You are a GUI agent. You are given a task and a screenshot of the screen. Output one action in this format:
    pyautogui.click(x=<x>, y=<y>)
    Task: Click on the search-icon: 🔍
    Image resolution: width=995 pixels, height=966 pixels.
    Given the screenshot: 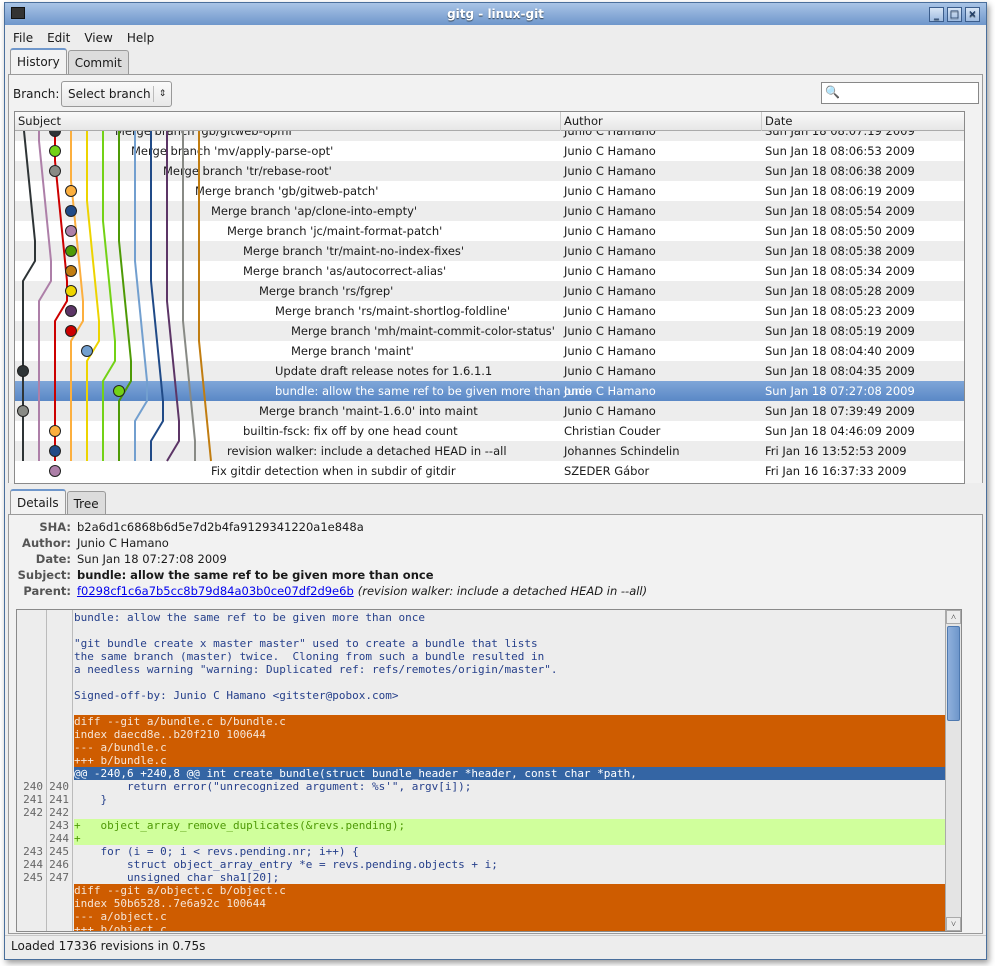 What is the action you would take?
    pyautogui.click(x=832, y=92)
    